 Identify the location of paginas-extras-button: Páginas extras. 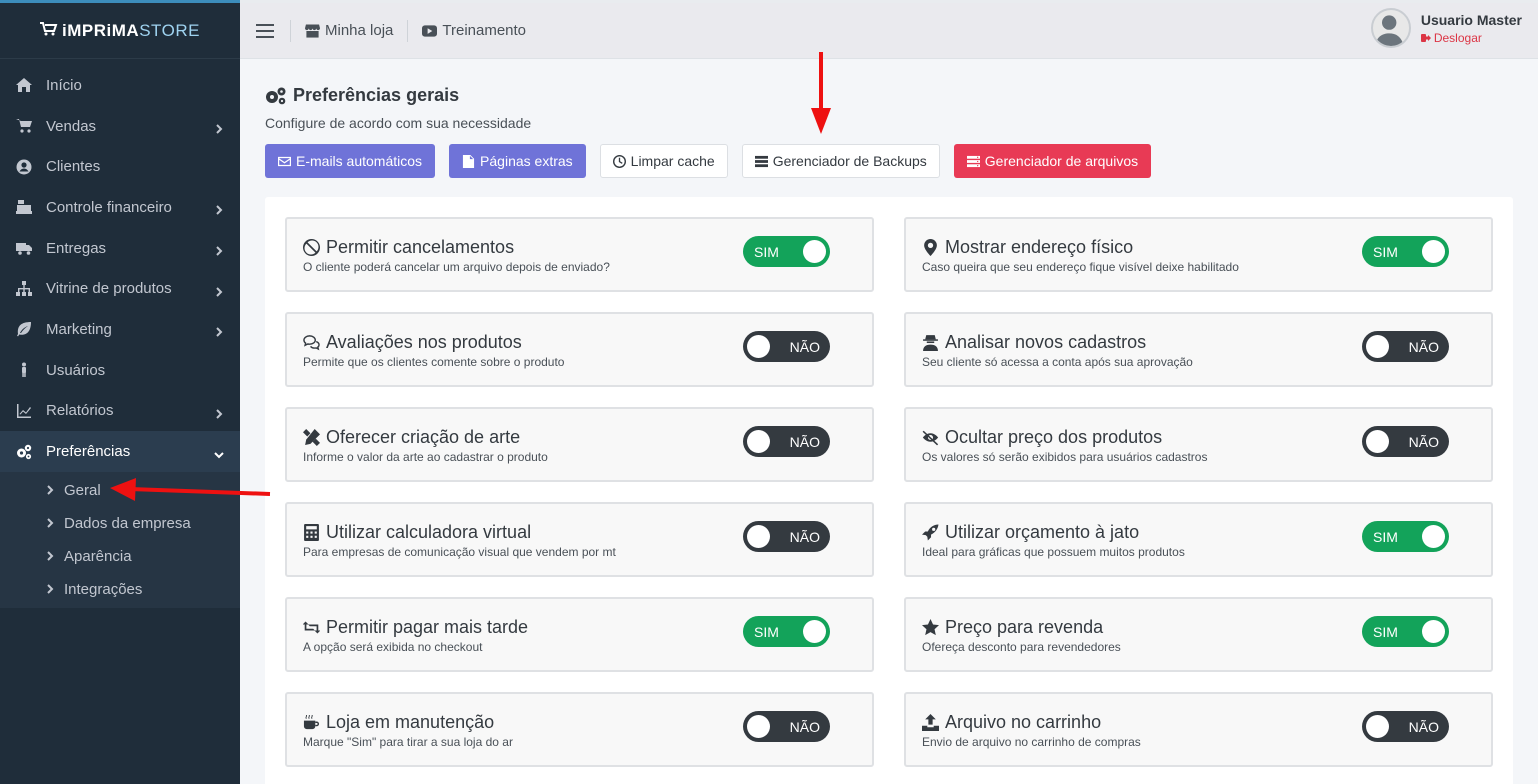
(517, 161).